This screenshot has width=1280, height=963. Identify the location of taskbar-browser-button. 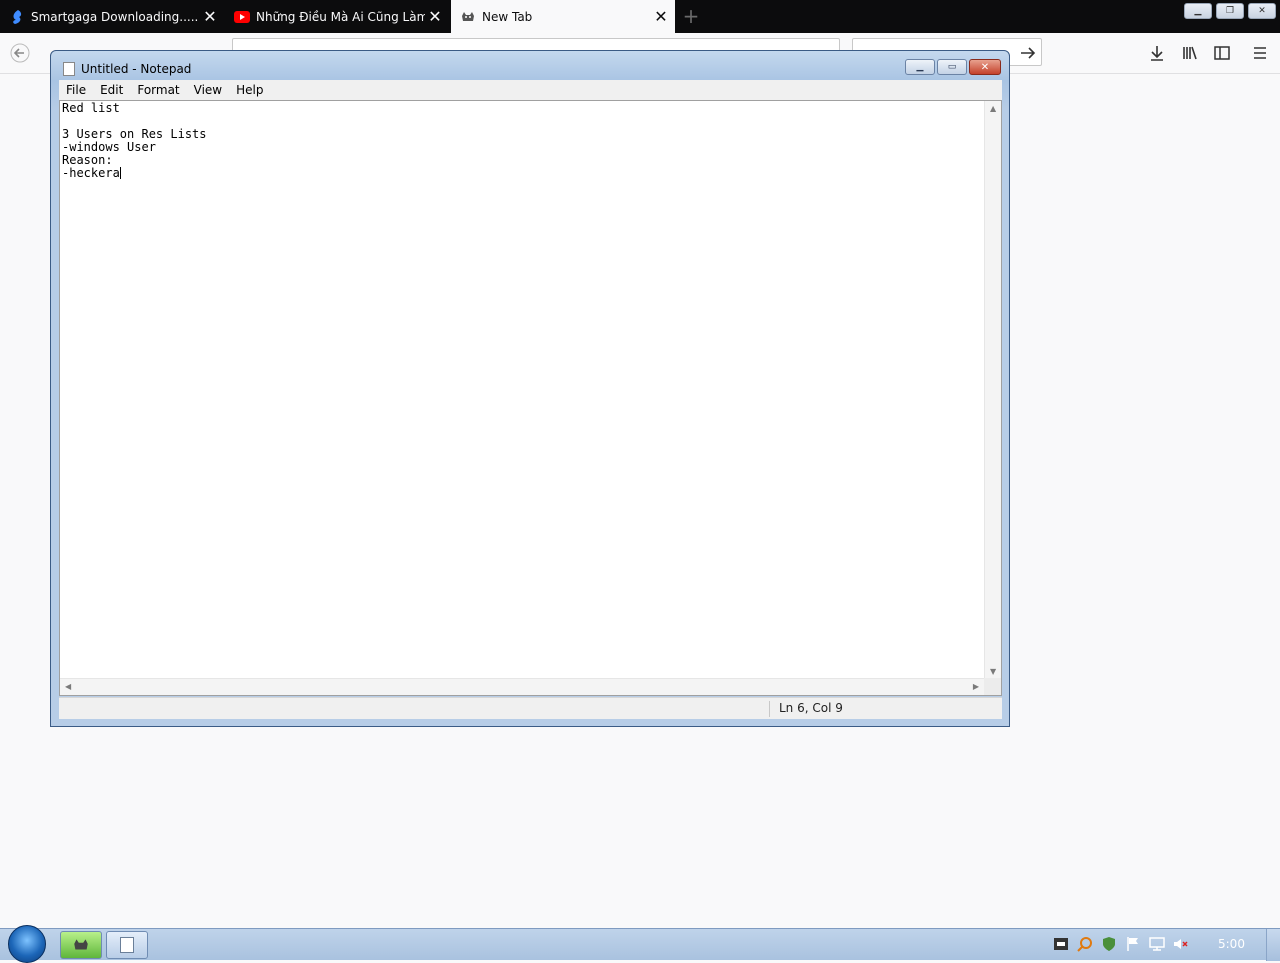
(81, 945).